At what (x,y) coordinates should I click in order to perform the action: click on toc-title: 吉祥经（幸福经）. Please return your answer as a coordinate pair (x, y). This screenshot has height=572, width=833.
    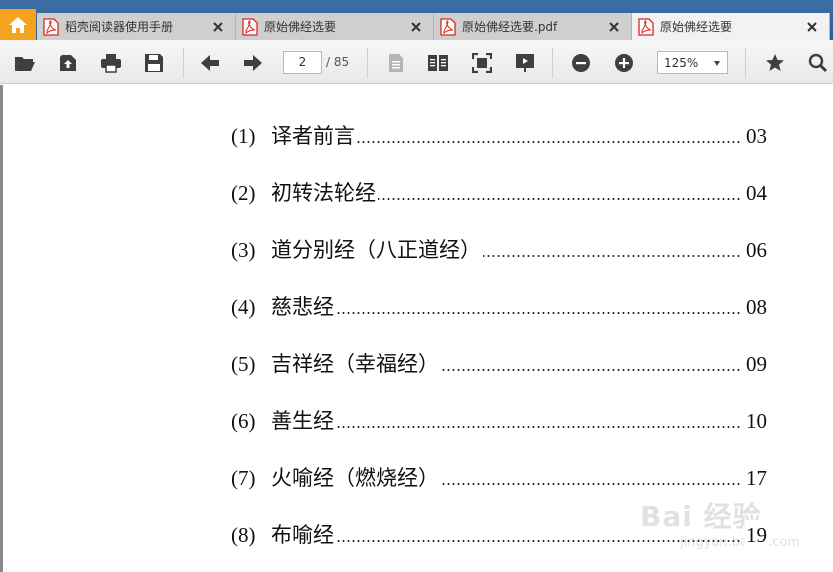
    Looking at the image, I should click on (356, 364).